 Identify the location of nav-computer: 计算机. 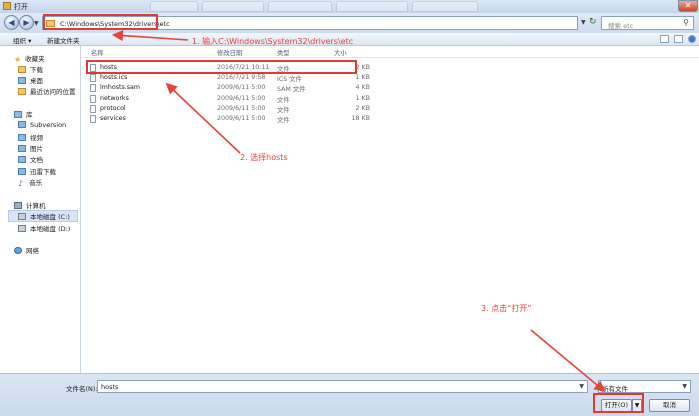
(30, 205).